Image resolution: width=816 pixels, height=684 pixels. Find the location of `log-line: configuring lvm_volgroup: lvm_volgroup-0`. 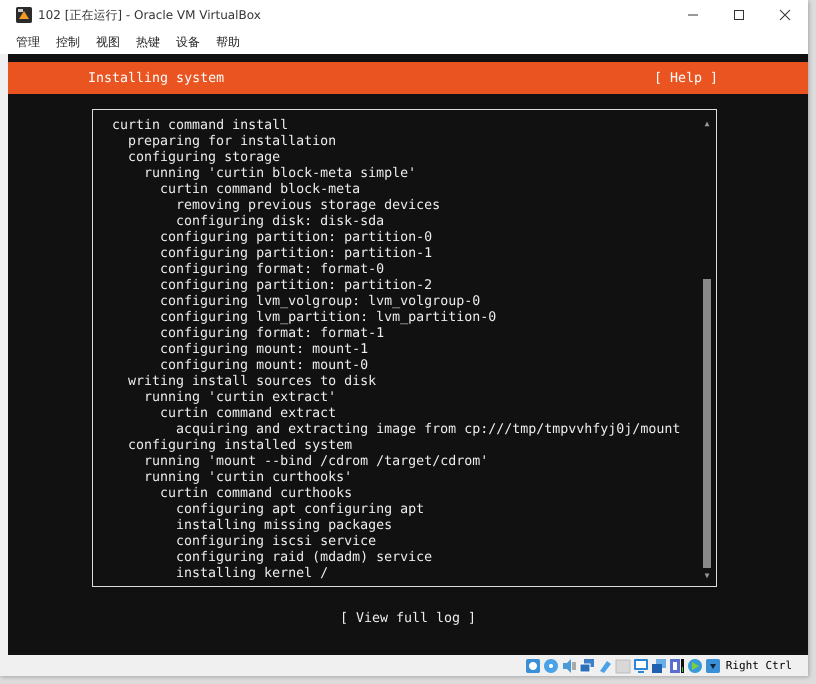

log-line: configuring lvm_volgroup: lvm_volgroup-0 is located at coordinates (320, 301).